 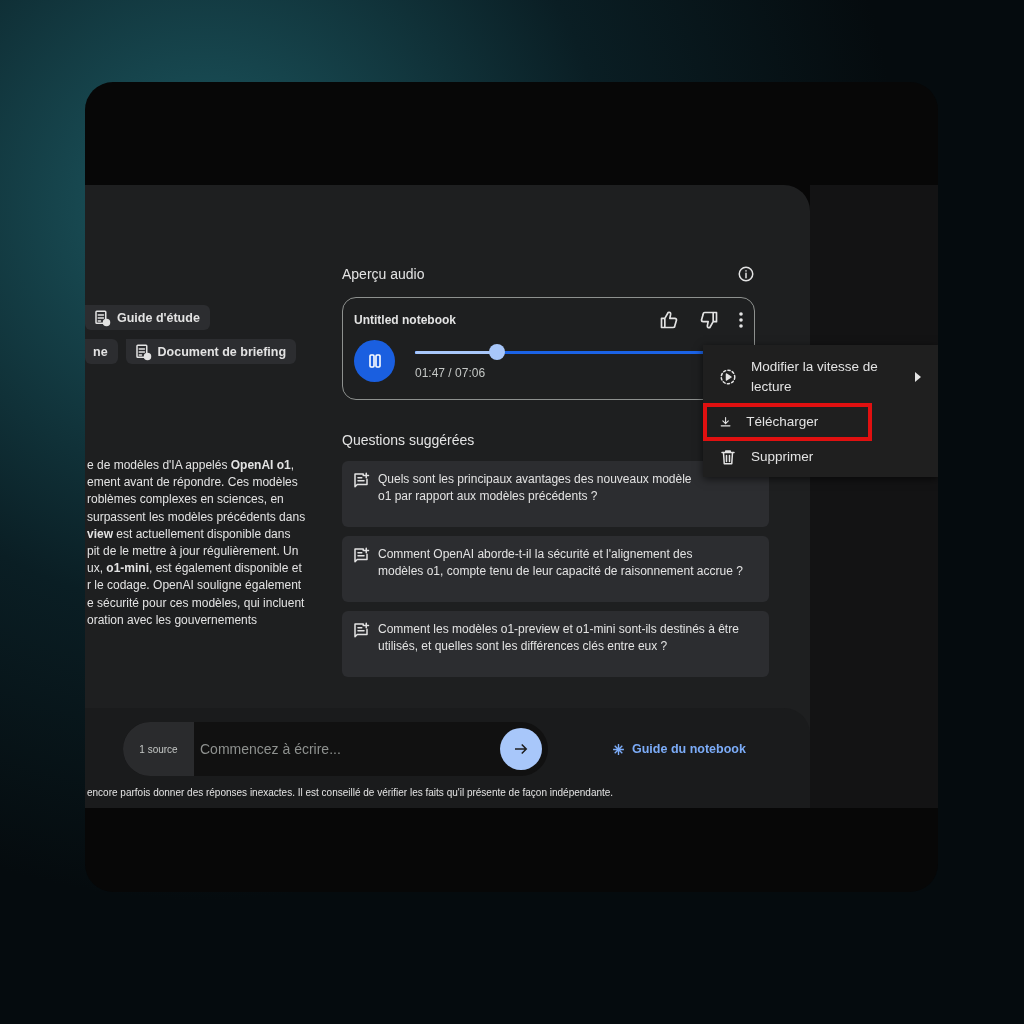 What do you see at coordinates (787, 422) in the screenshot?
I see `menu-item: Télécharger` at bounding box center [787, 422].